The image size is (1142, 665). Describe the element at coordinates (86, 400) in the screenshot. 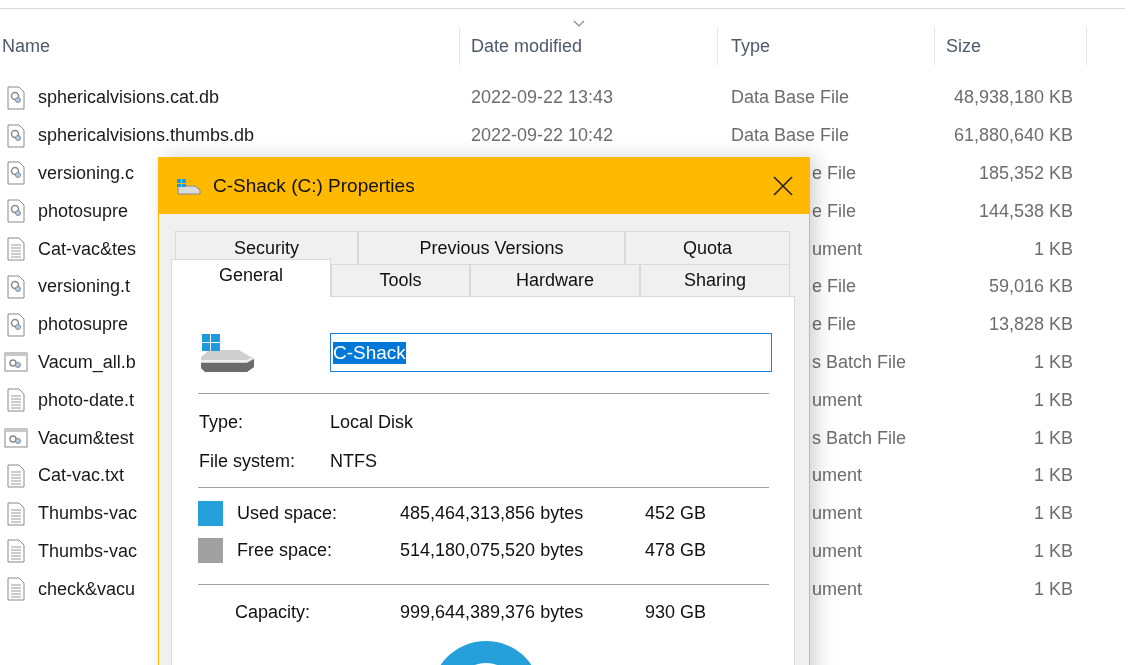

I see `file-name: photo-date.t` at that location.